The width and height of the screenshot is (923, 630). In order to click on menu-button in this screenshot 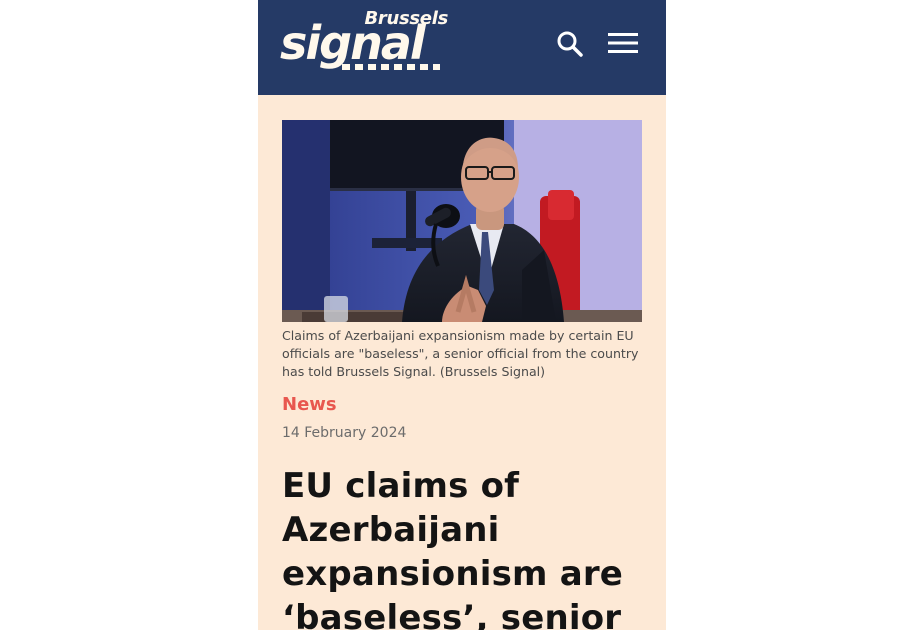, I will do `click(623, 43)`.